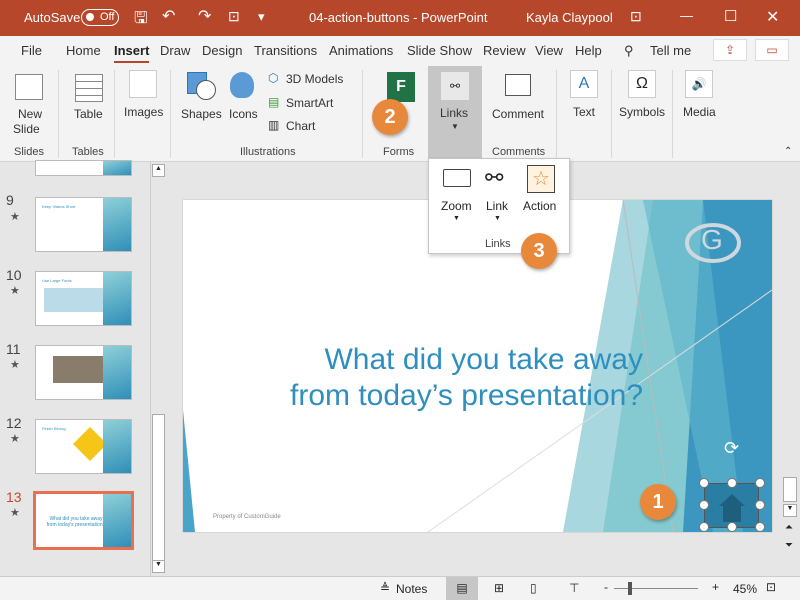 This screenshot has width=800, height=600. What do you see at coordinates (29, 87) in the screenshot?
I see `new-slide-icon` at bounding box center [29, 87].